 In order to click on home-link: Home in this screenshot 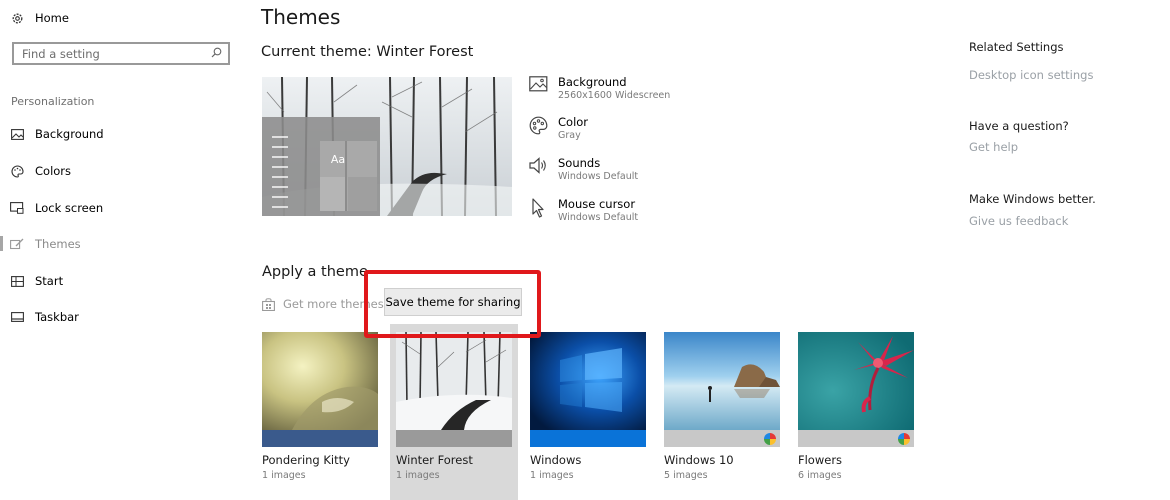, I will do `click(39, 18)`.